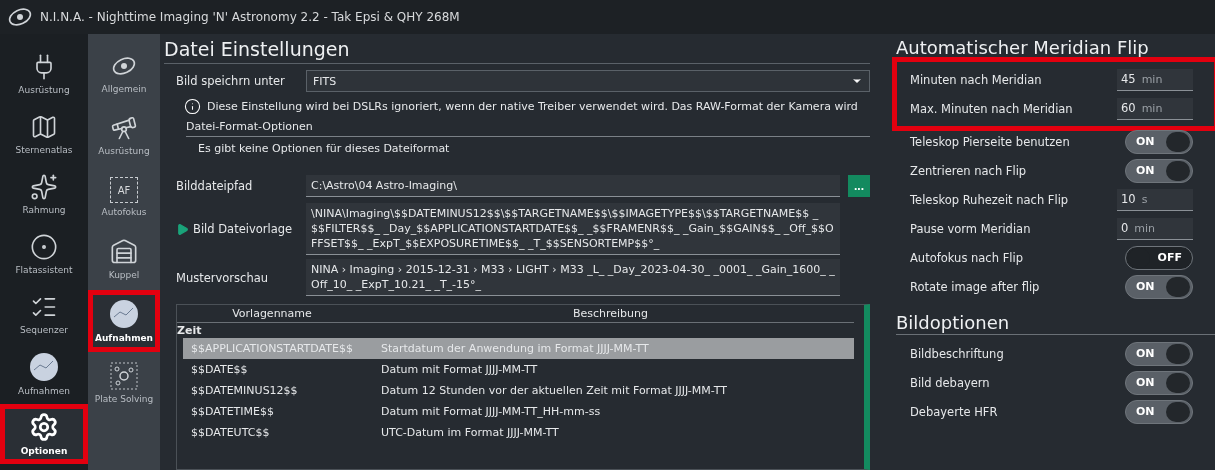 The height and width of the screenshot is (470, 1215). Describe the element at coordinates (532, 106) in the screenshot. I see `notice-text: Diese Einstellung wird bei DSLRs ignoriert, wenn der native Treiber verwendet wird. Das RAW-Format der Kamera wird` at that location.